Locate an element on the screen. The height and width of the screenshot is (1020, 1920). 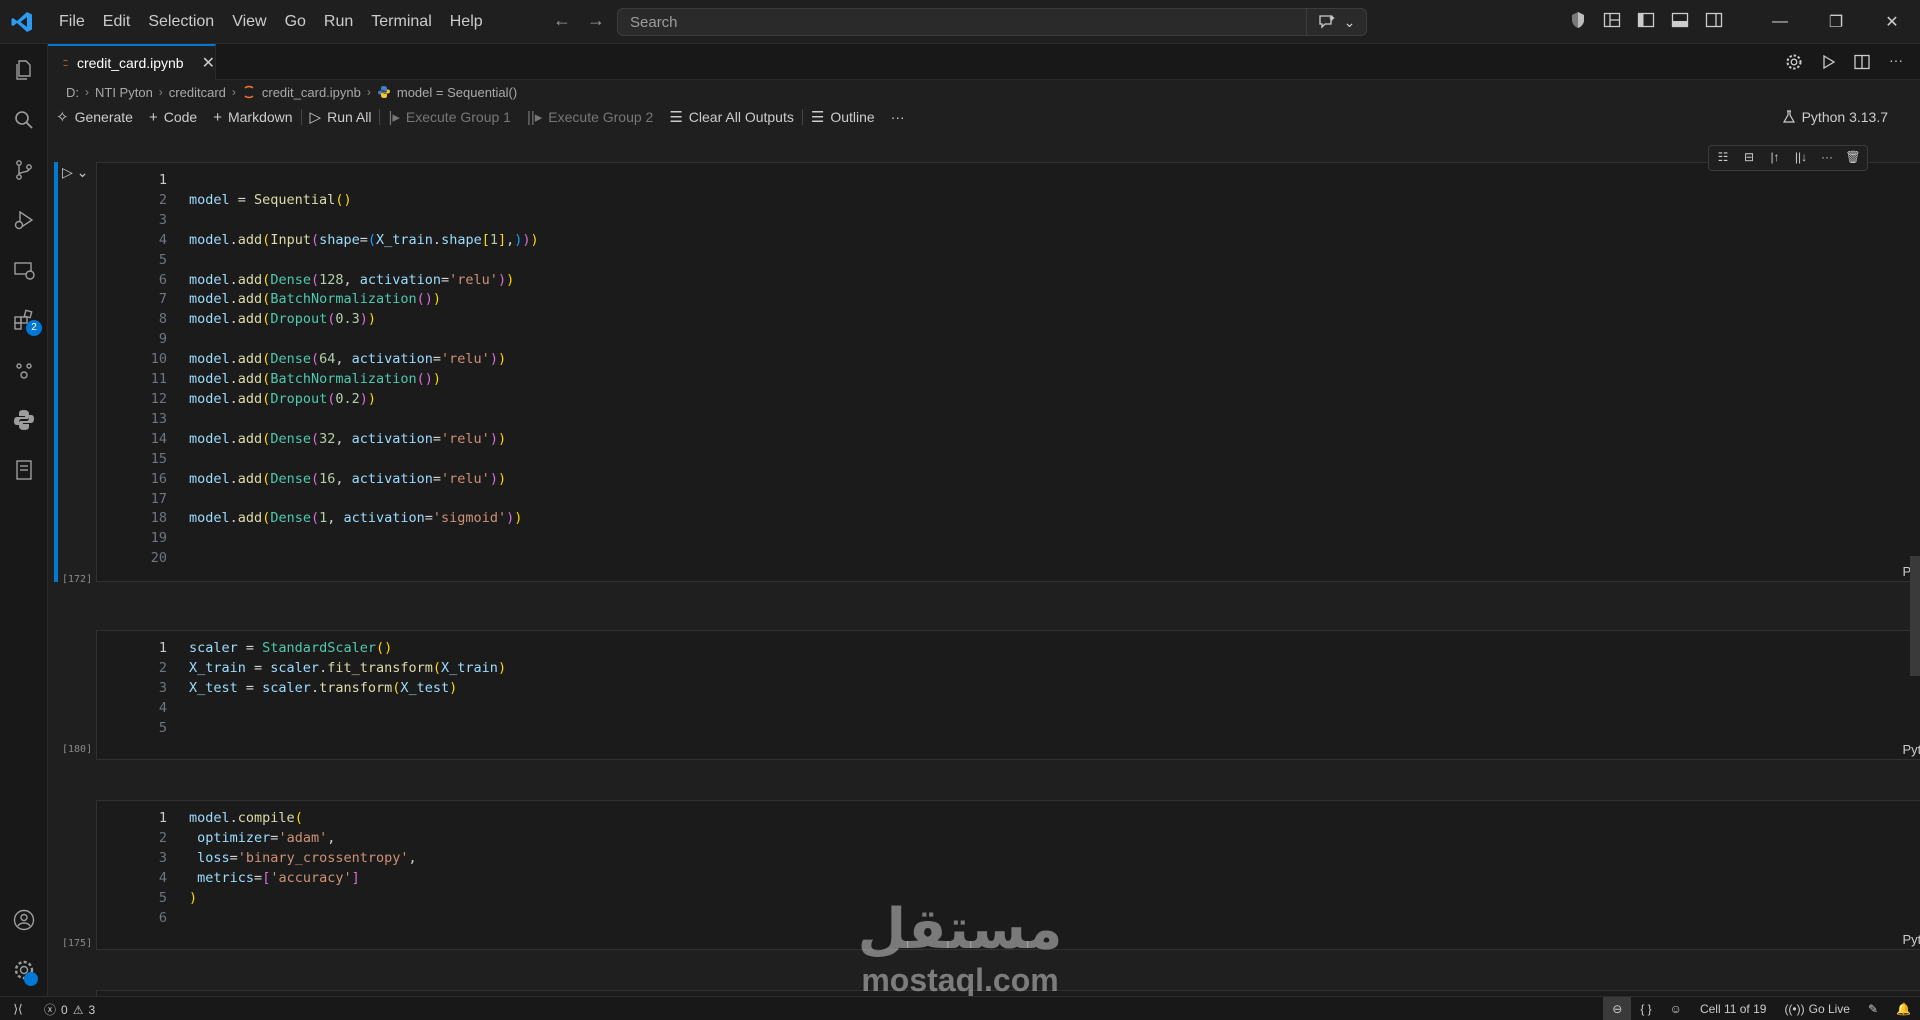
toggle-panel-icon is located at coordinates (1680, 20).